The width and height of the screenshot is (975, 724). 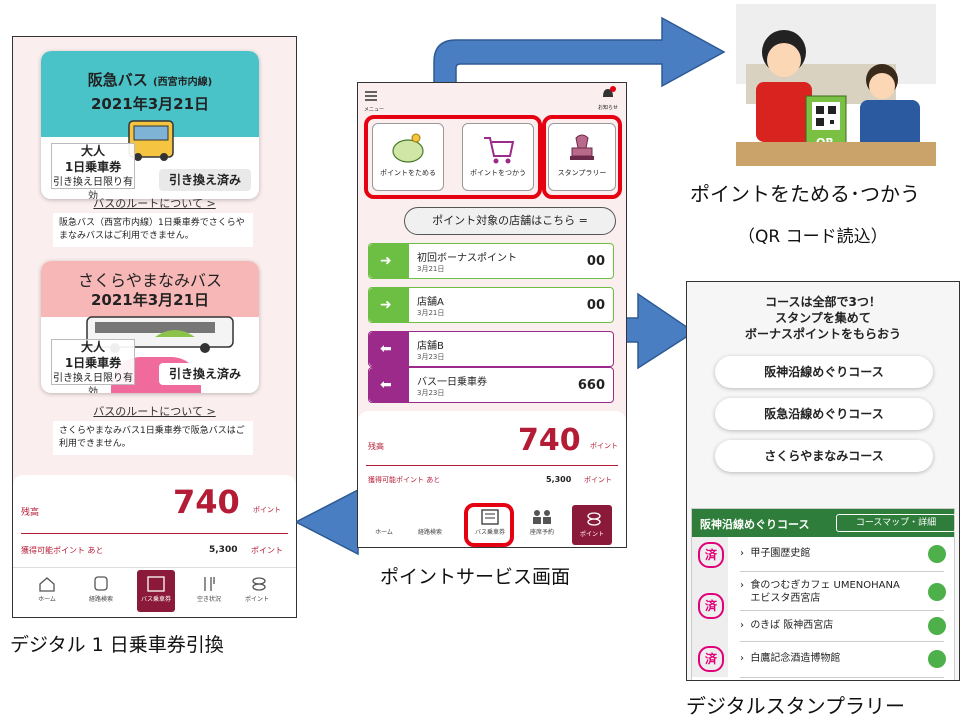 I want to click on history-row: ⬅ バス一日乗車券 3月23日 660, so click(x=491, y=385).